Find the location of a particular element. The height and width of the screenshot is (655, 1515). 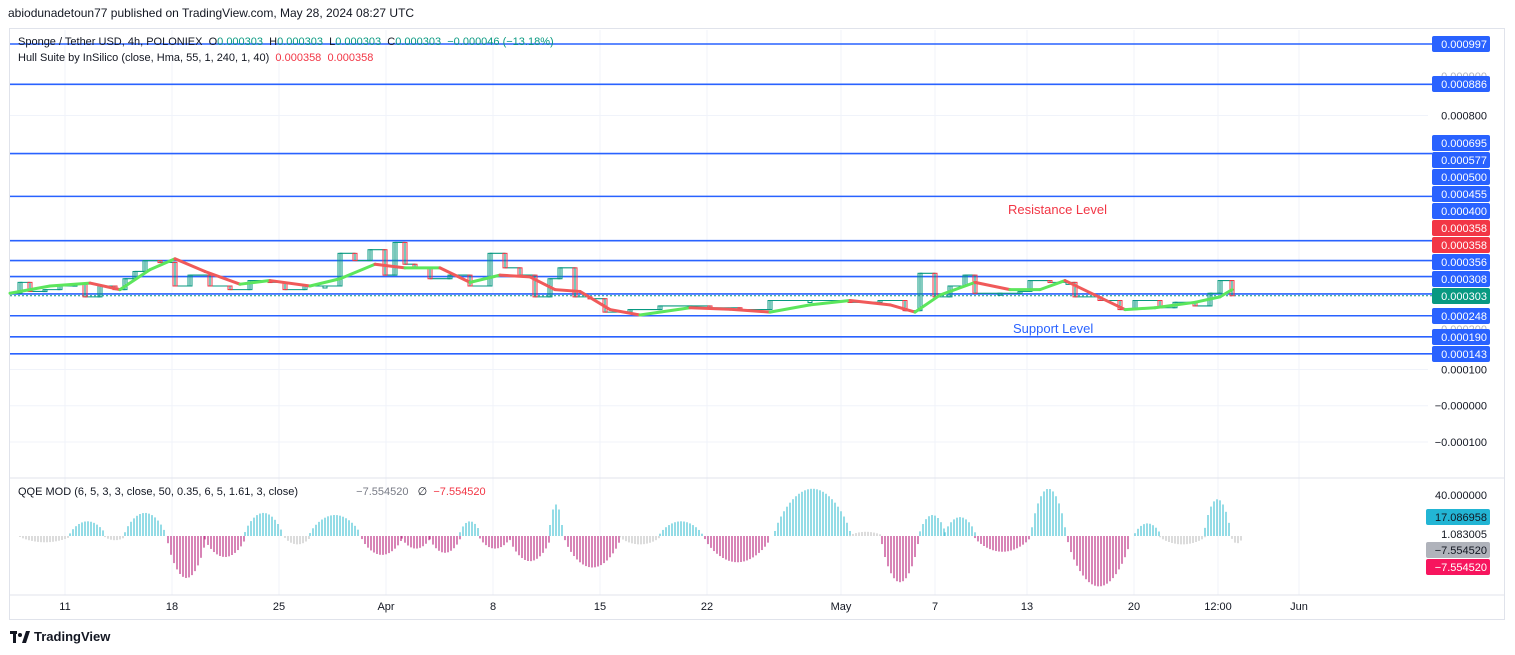

time-axis-tick: 7 is located at coordinates (935, 607).